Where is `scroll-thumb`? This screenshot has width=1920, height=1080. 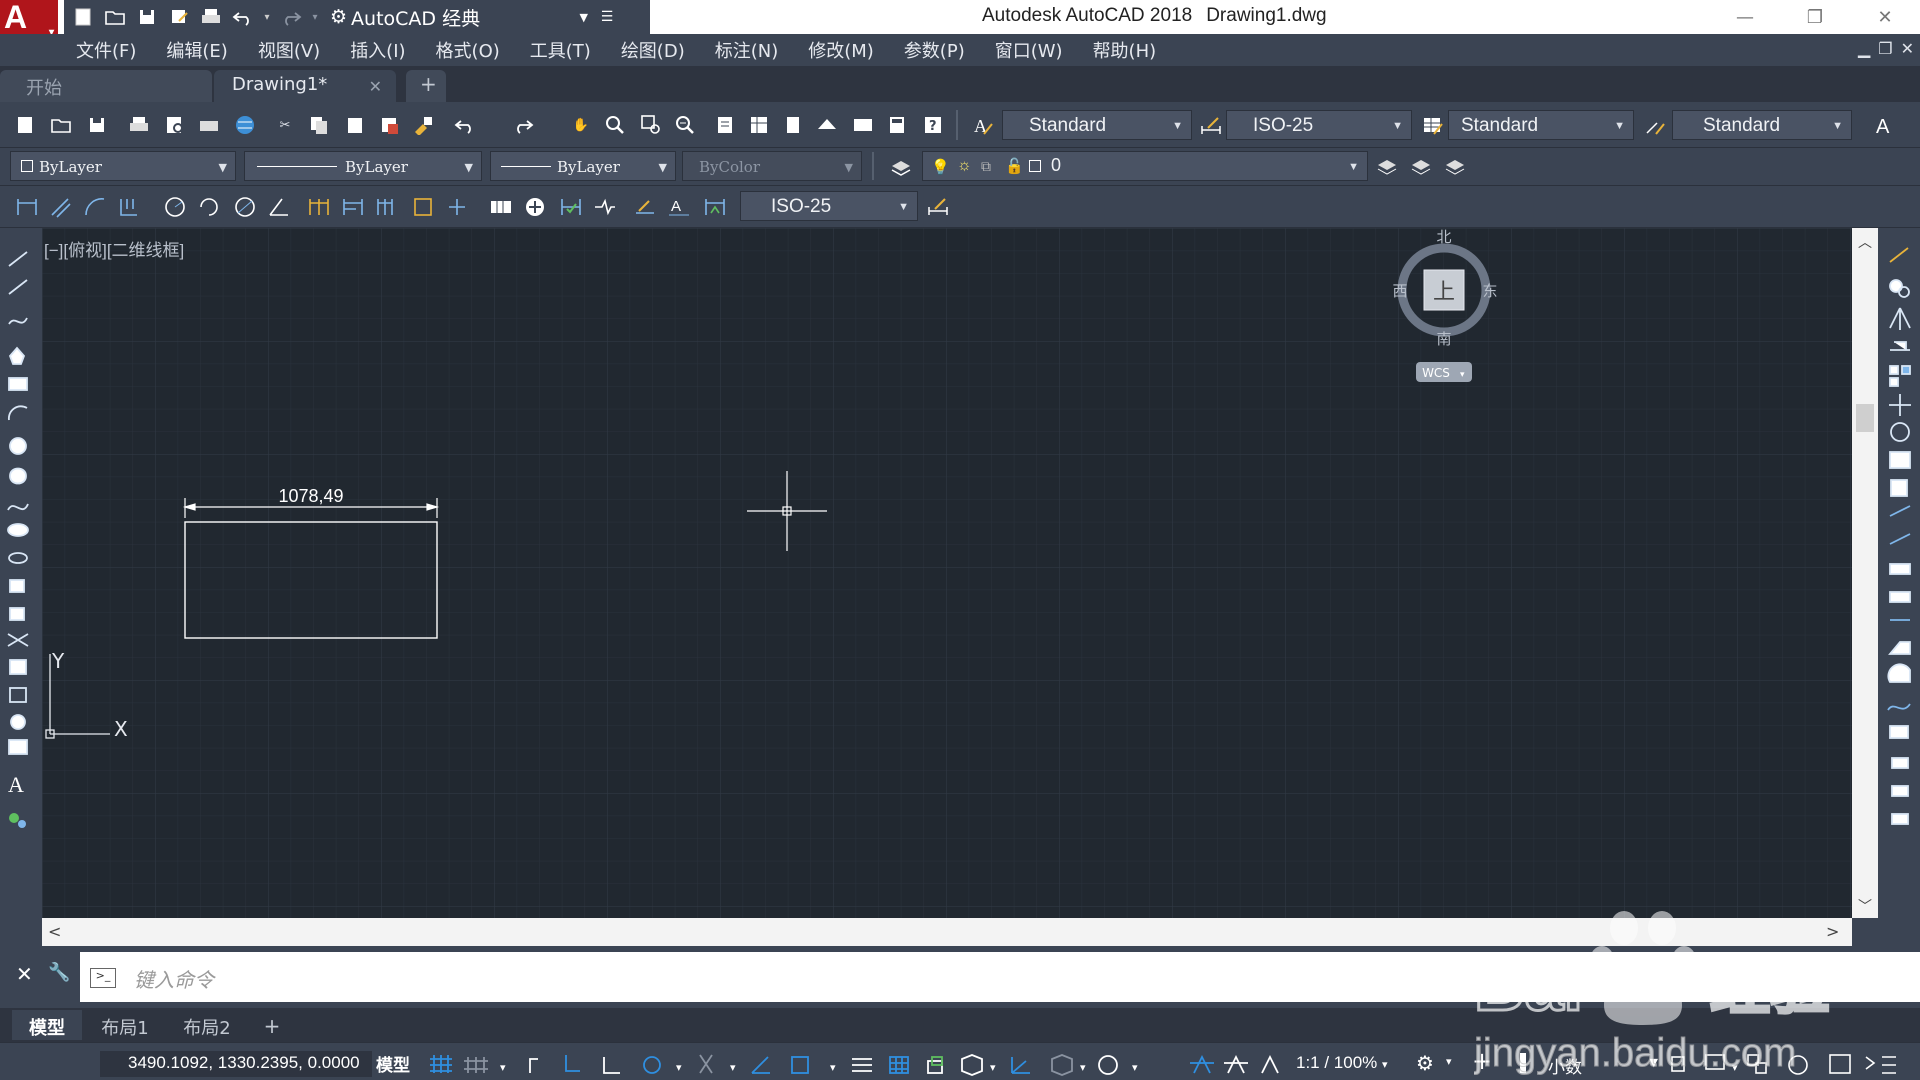
scroll-thumb is located at coordinates (1865, 418).